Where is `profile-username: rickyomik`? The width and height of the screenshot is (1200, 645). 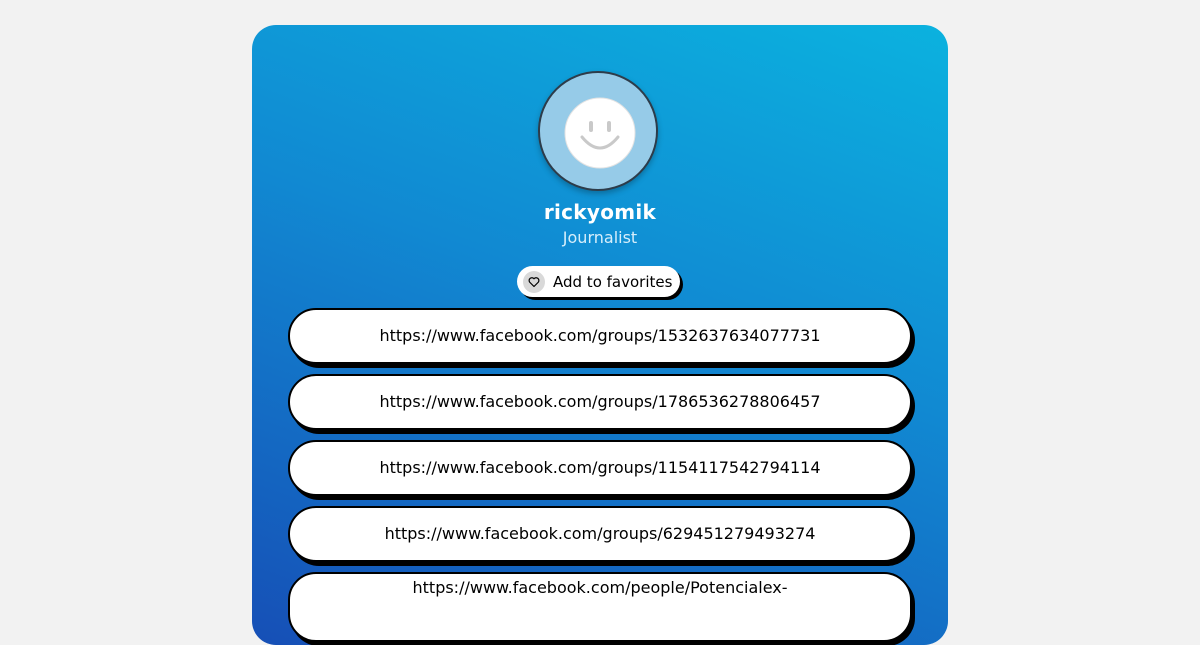 profile-username: rickyomik is located at coordinates (600, 212).